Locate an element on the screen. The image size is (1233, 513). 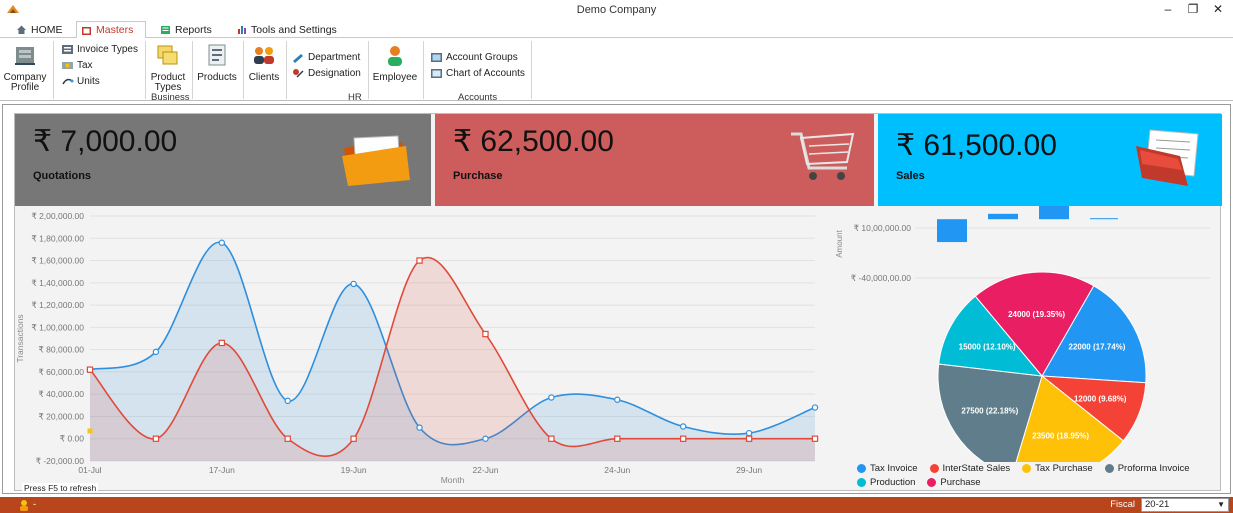
units-label: Units is located at coordinates (88, 81).